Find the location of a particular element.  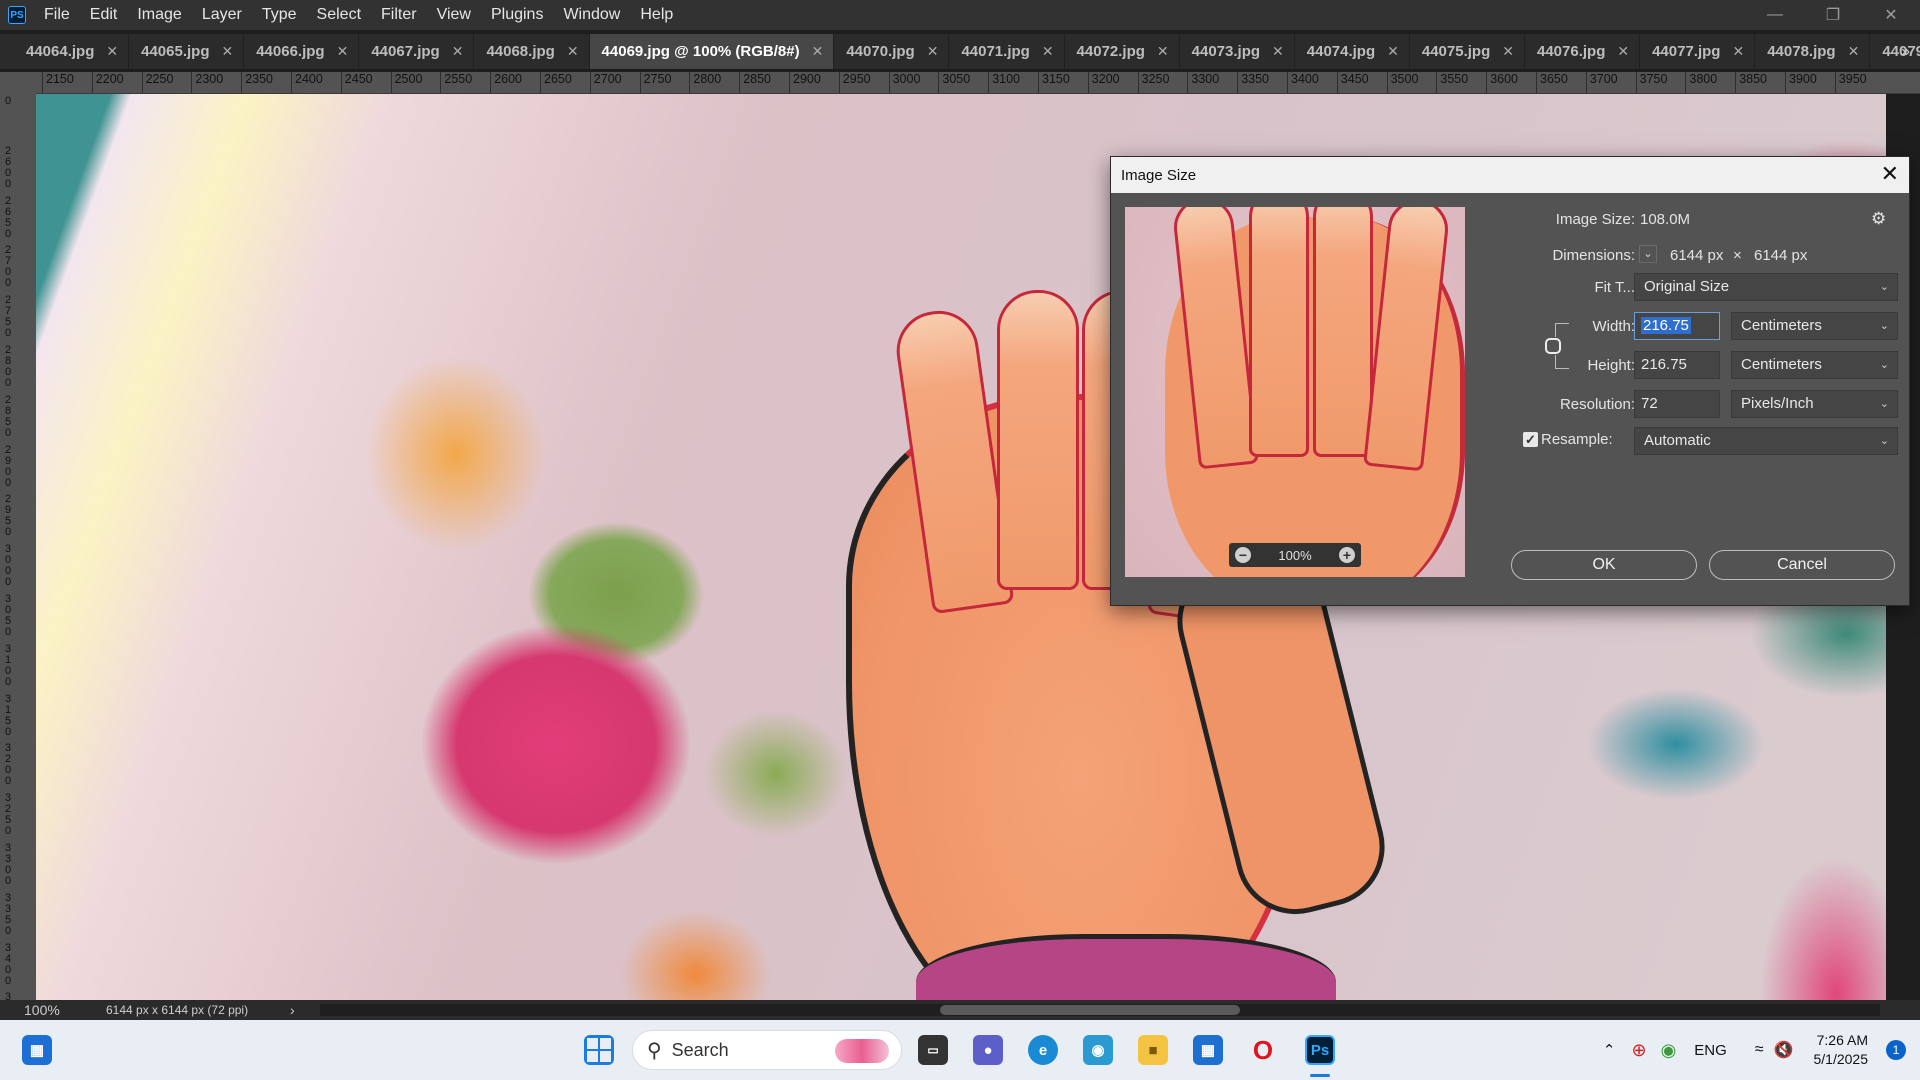

minimize-icon: — is located at coordinates (1775, 15).